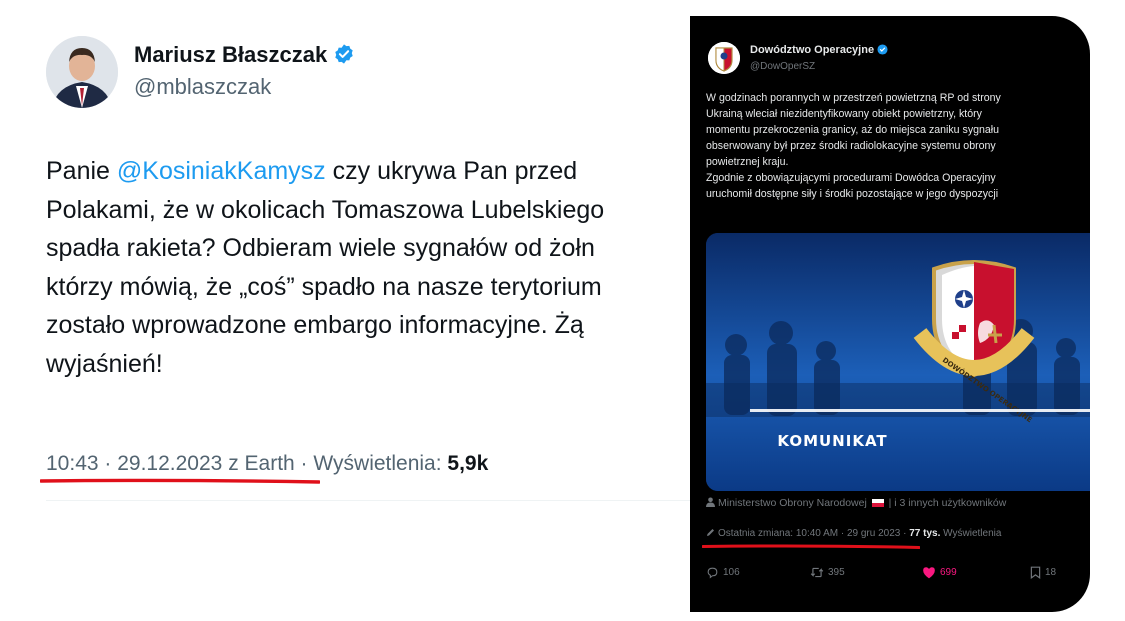 The height and width of the screenshot is (621, 1125). I want to click on bookmark-icon, so click(1035, 572).